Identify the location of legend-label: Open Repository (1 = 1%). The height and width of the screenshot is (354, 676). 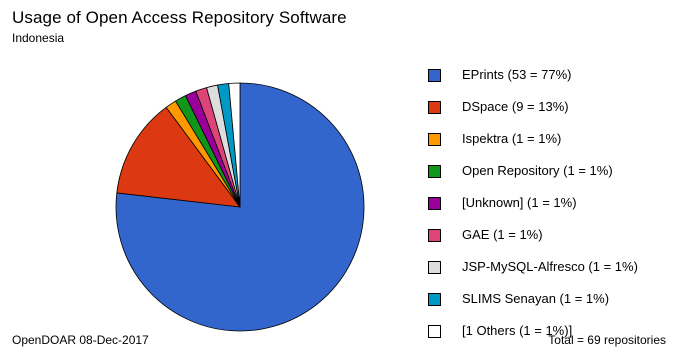
(537, 170).